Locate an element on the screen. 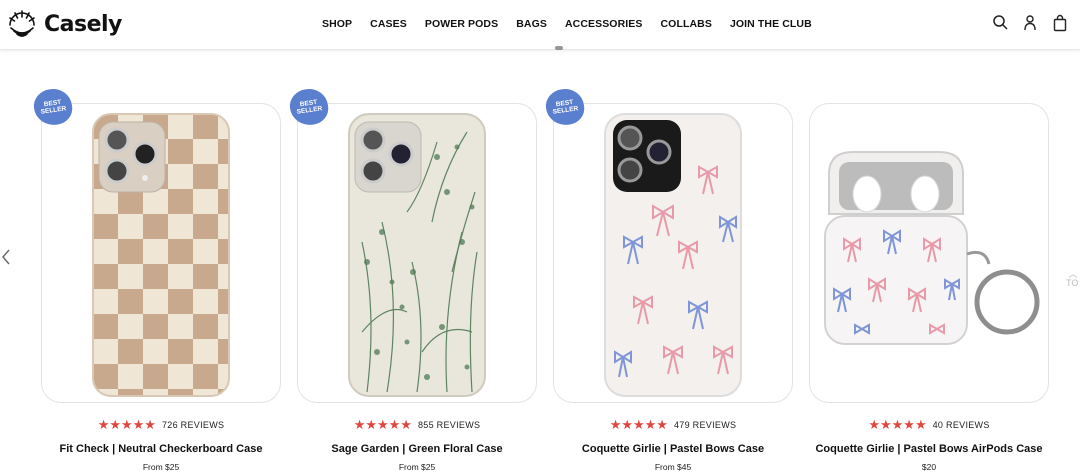  review-count: 726 REVIEWS is located at coordinates (193, 425).